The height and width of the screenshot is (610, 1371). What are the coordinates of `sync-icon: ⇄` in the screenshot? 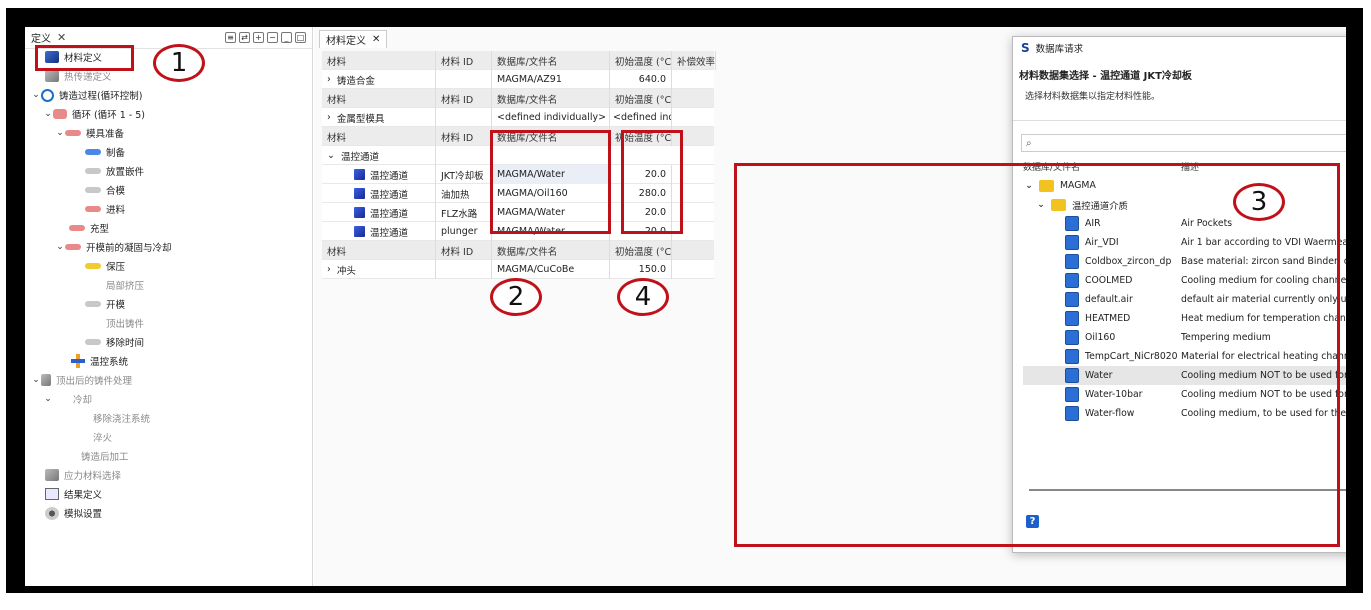 It's located at (244, 37).